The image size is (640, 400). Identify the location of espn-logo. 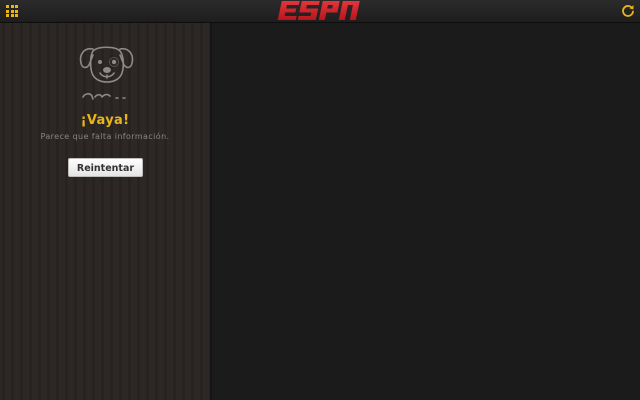
(321, 10).